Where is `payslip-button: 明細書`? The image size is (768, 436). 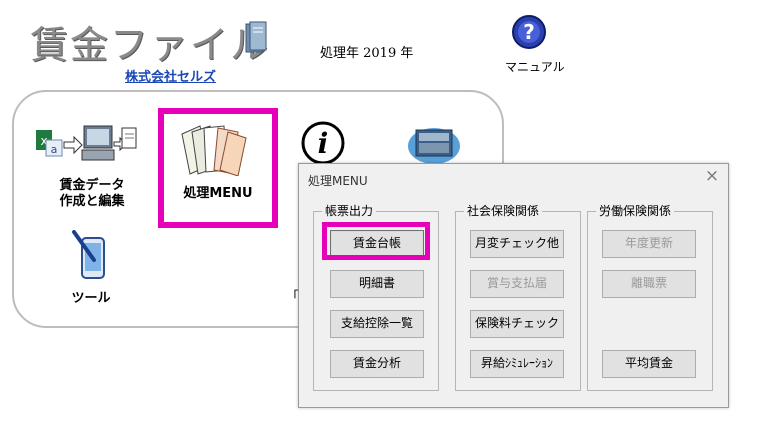 payslip-button: 明細書 is located at coordinates (377, 284).